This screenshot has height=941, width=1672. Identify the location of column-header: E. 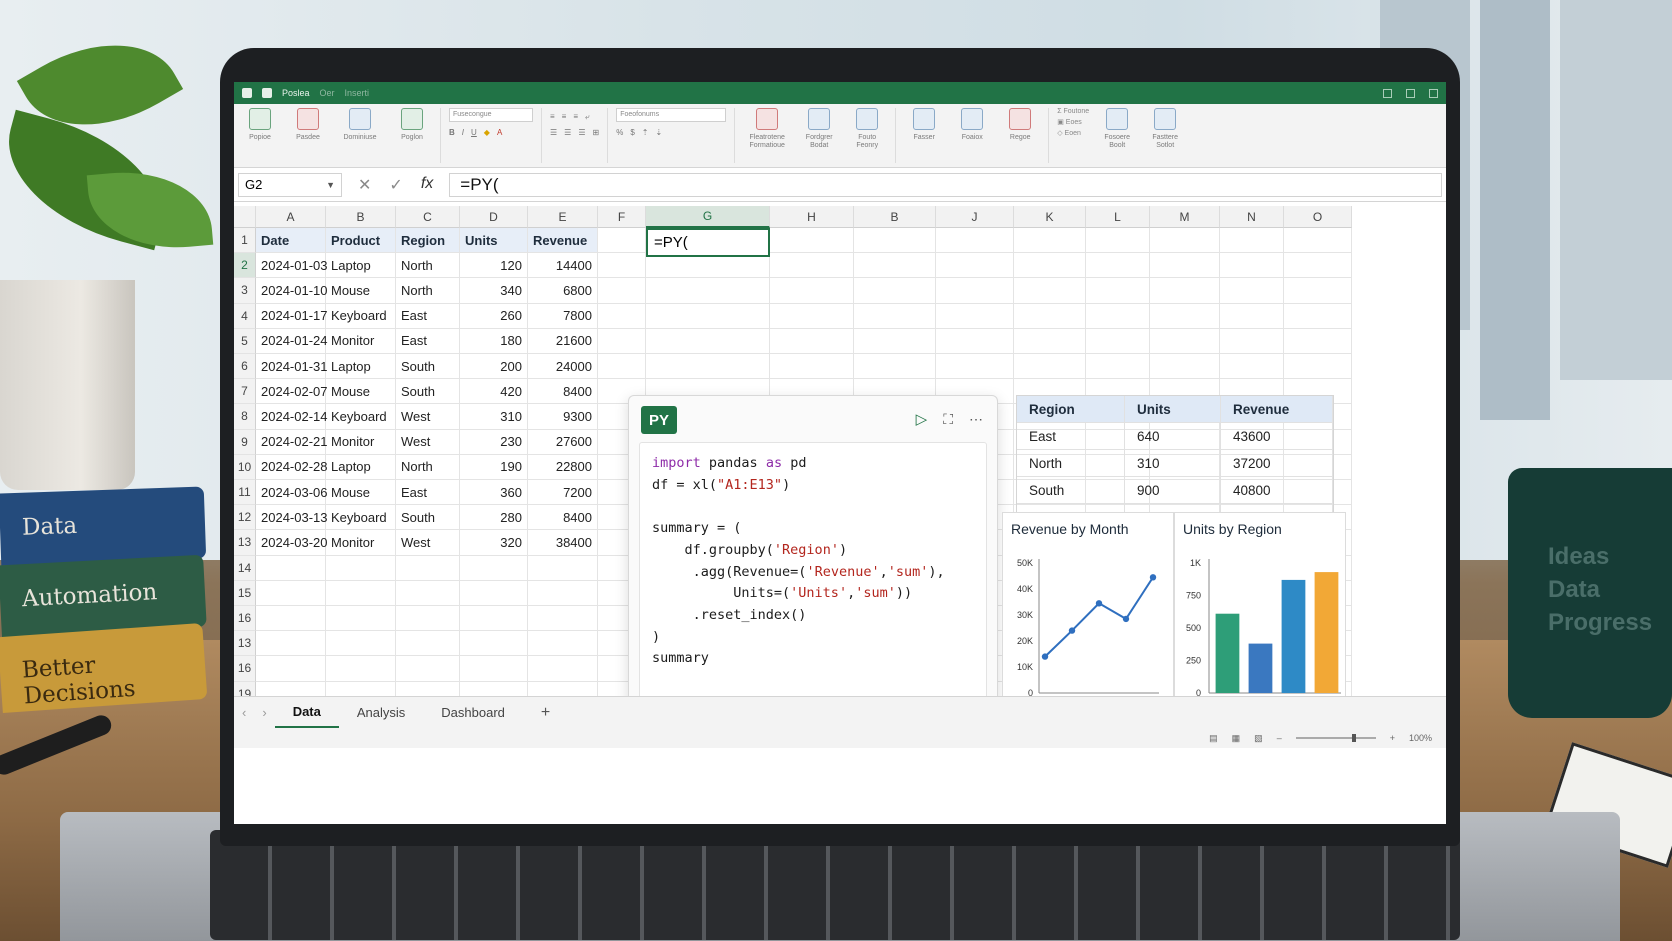
(563, 217).